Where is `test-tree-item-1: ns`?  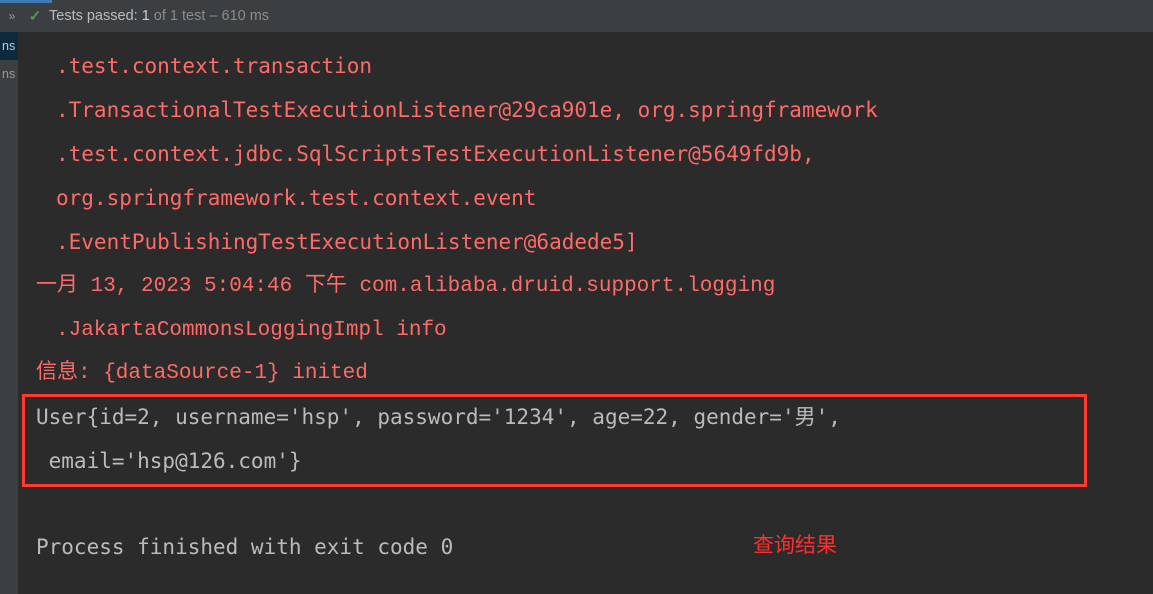 test-tree-item-1: ns is located at coordinates (9, 74).